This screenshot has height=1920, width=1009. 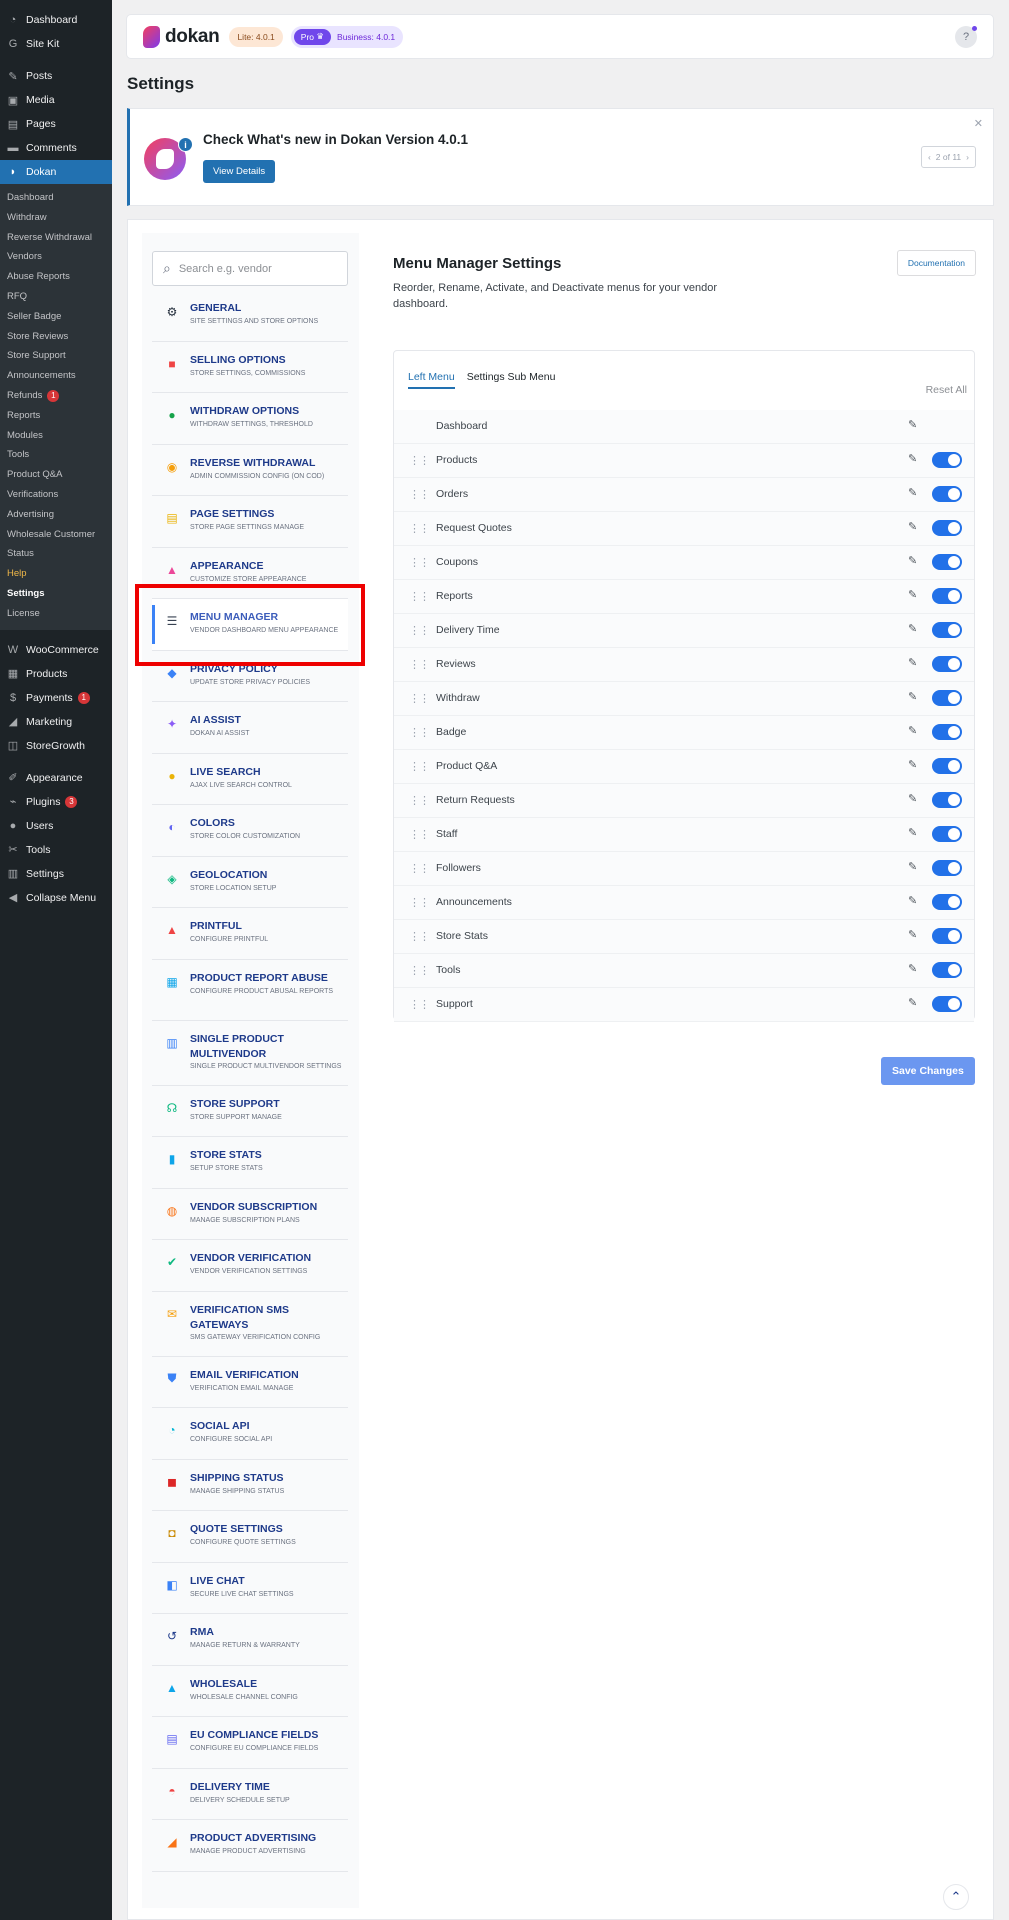 What do you see at coordinates (250, 1794) in the screenshot?
I see `settings-nav-delivery-time: ◓ DELIVERY TIME DELIVERY SCHEDULE SETUP` at bounding box center [250, 1794].